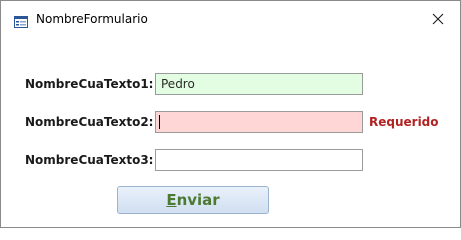  What do you see at coordinates (404, 122) in the screenshot?
I see `required-message: Requerido` at bounding box center [404, 122].